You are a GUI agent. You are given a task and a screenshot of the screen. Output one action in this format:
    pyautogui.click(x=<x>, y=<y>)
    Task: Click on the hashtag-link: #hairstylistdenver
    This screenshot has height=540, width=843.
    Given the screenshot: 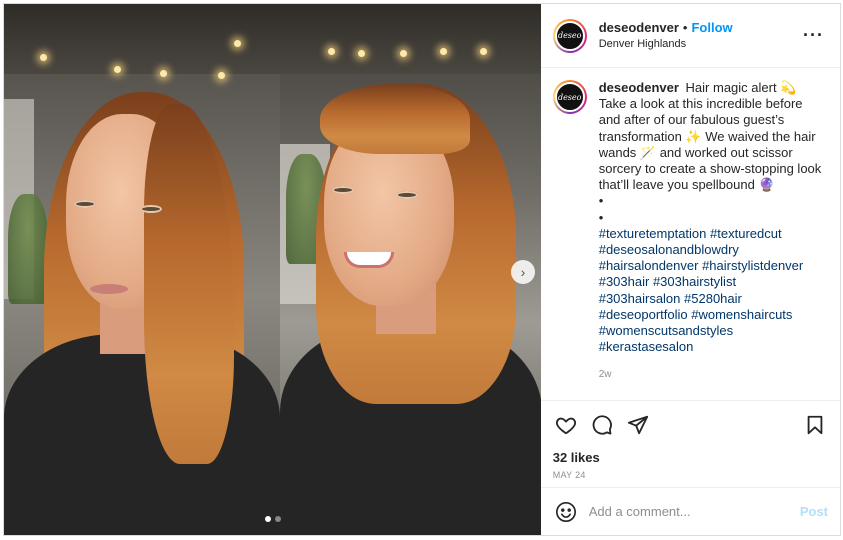 What is the action you would take?
    pyautogui.click(x=752, y=265)
    